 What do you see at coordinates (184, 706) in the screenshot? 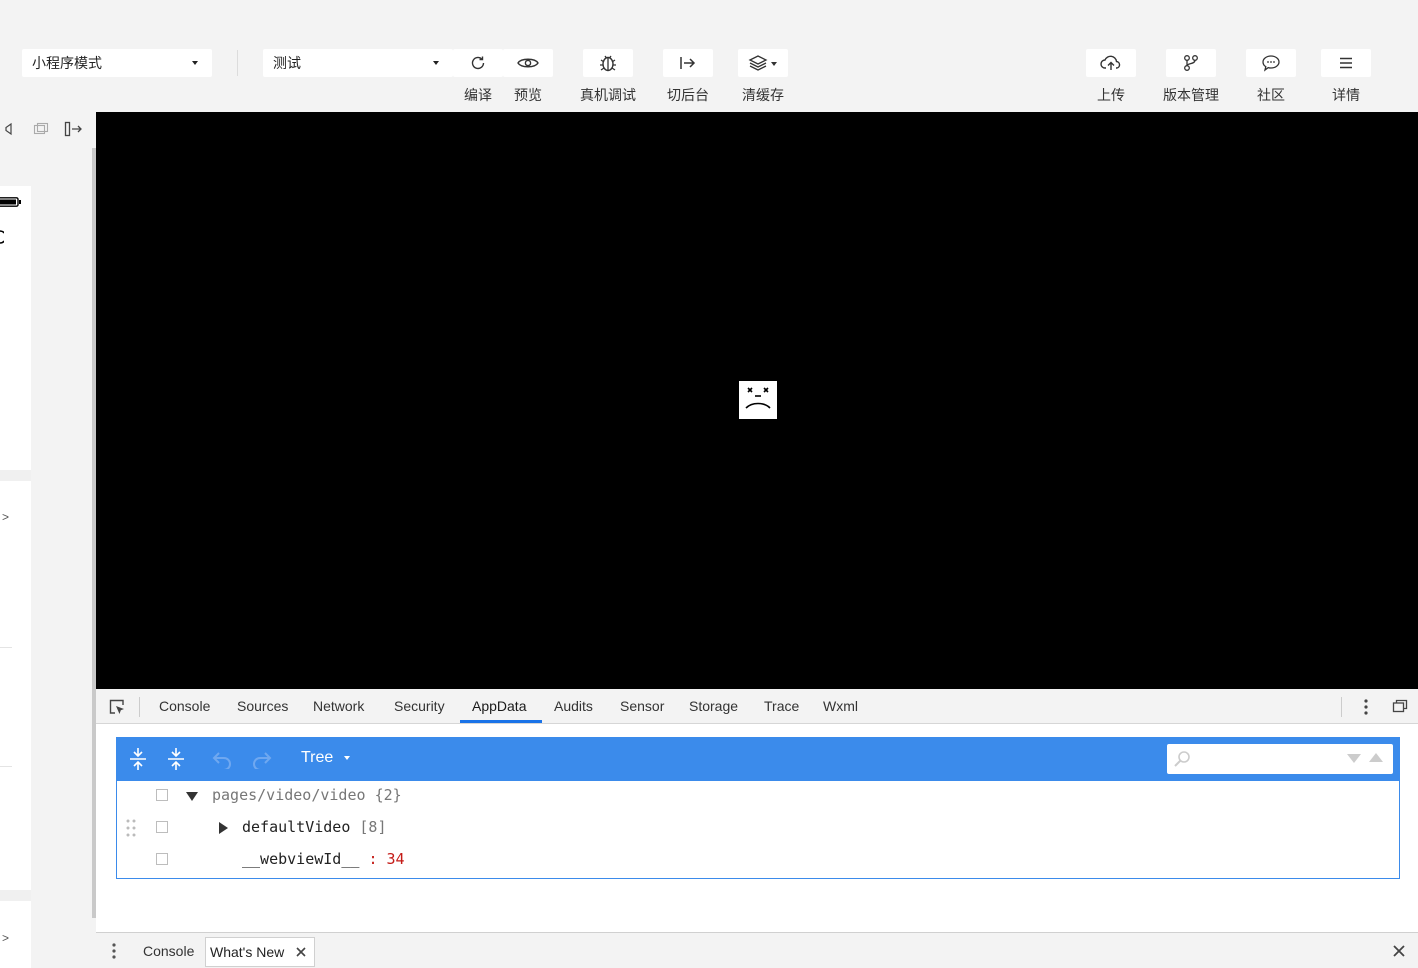
I see `tab-console: Console` at bounding box center [184, 706].